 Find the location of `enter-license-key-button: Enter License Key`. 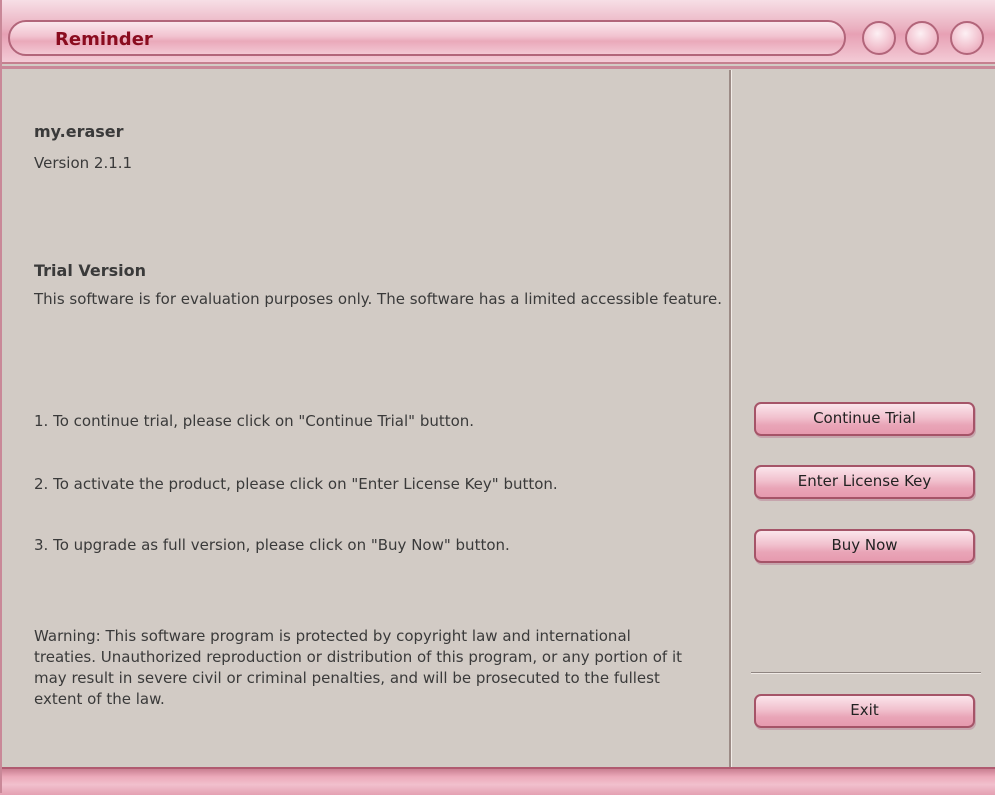

enter-license-key-button: Enter License Key is located at coordinates (864, 482).